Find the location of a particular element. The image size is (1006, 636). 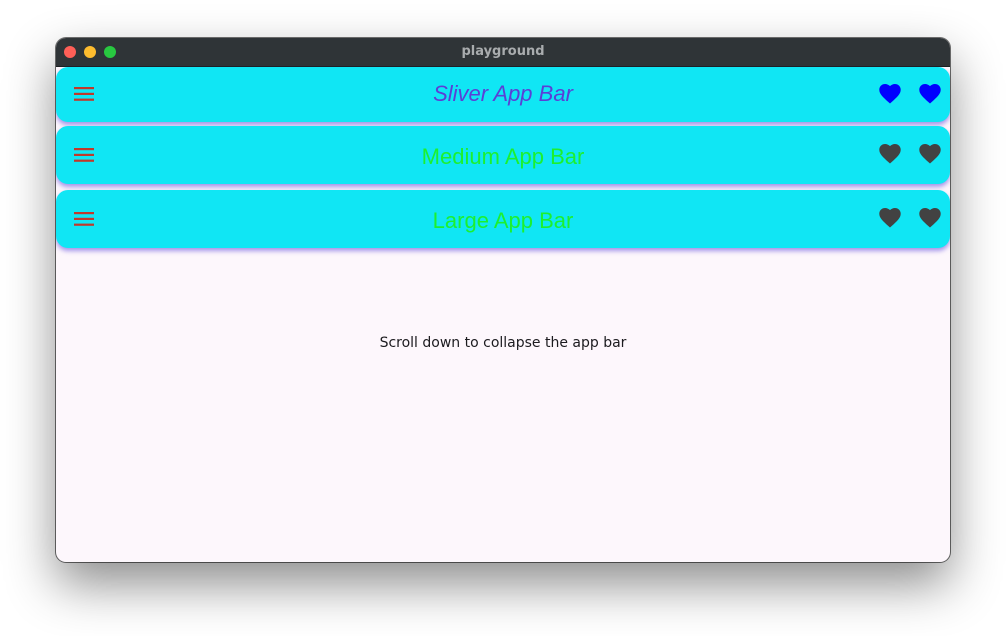

large-app-bar: Large App Bar is located at coordinates (503, 219).